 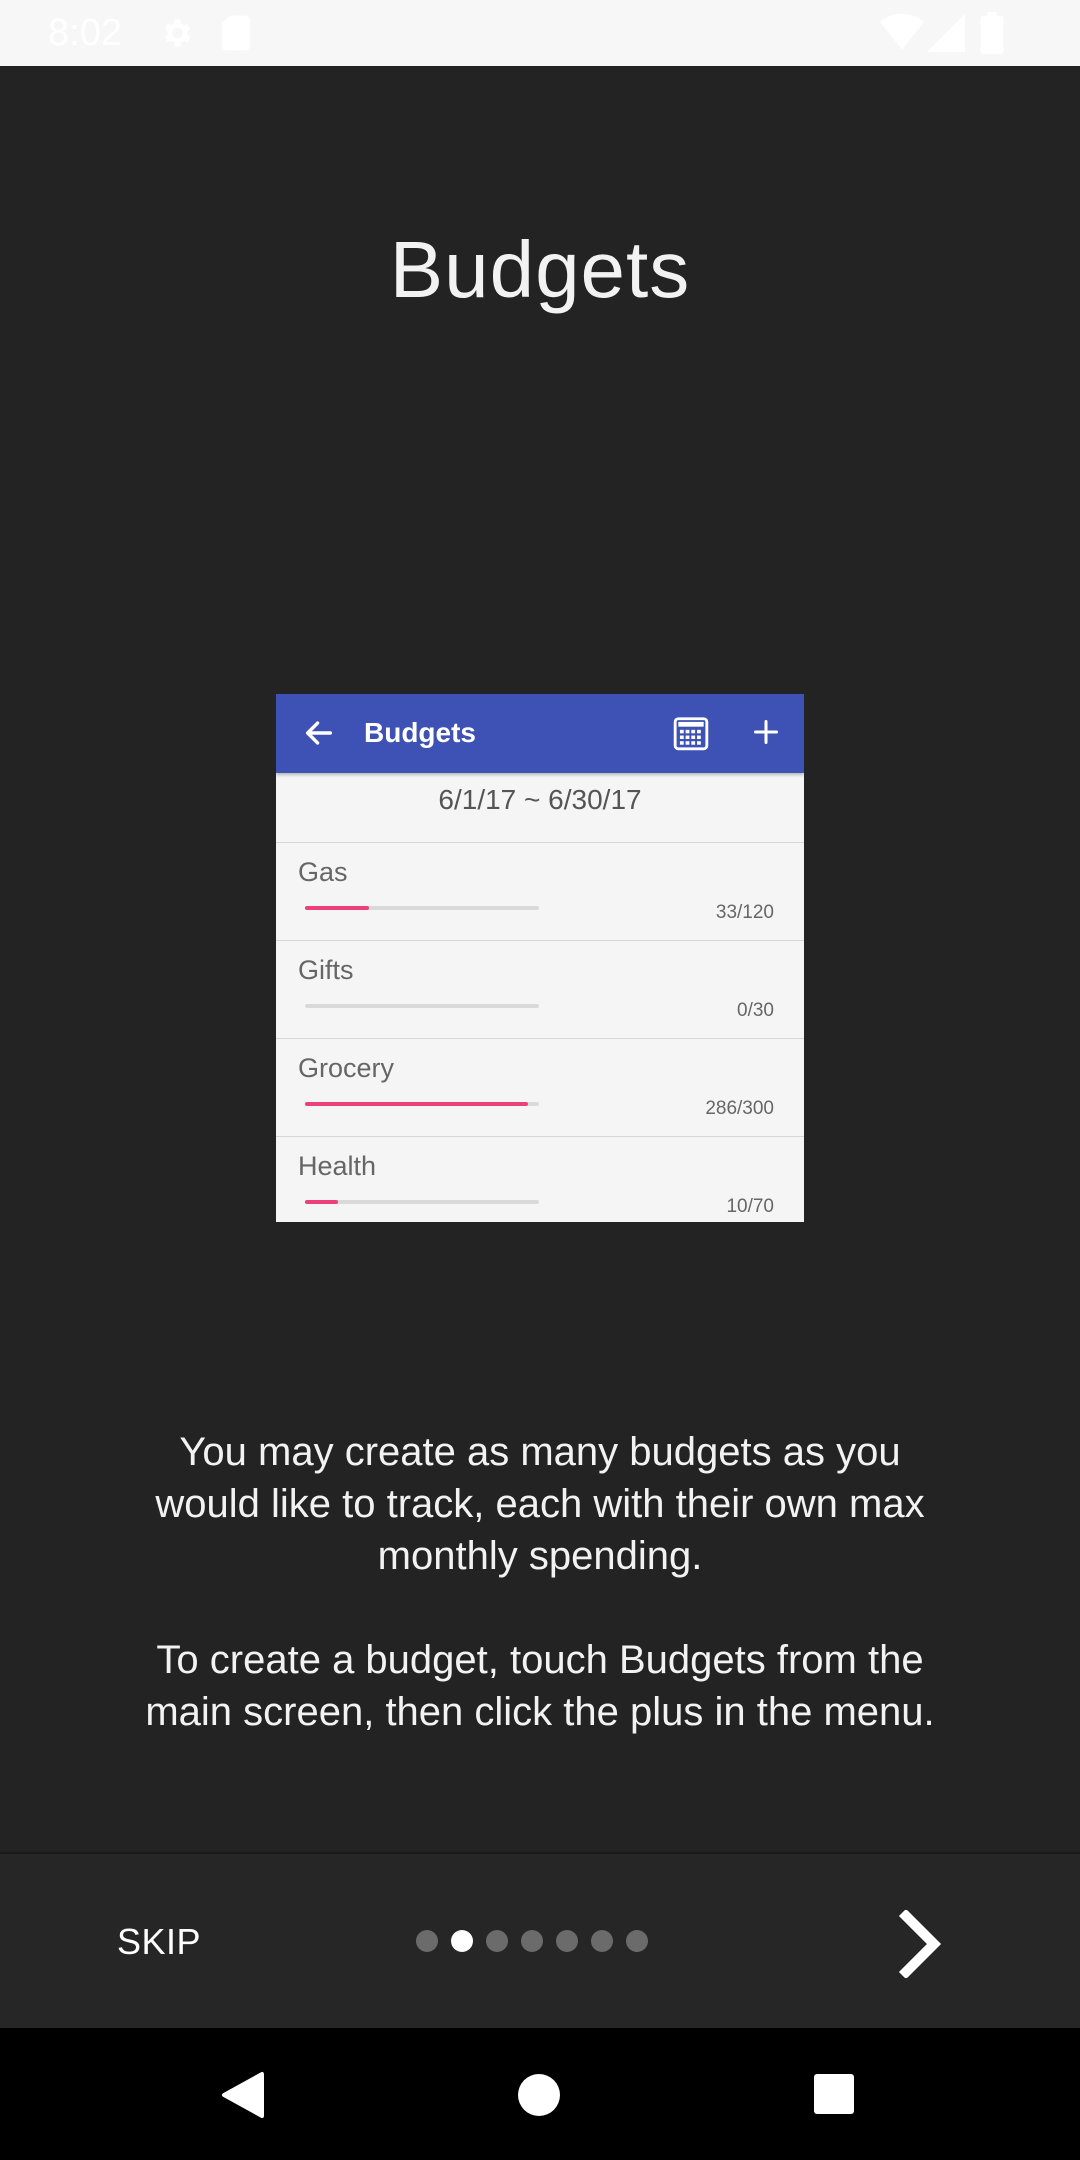 What do you see at coordinates (326, 970) in the screenshot?
I see `budget-name: Gifts` at bounding box center [326, 970].